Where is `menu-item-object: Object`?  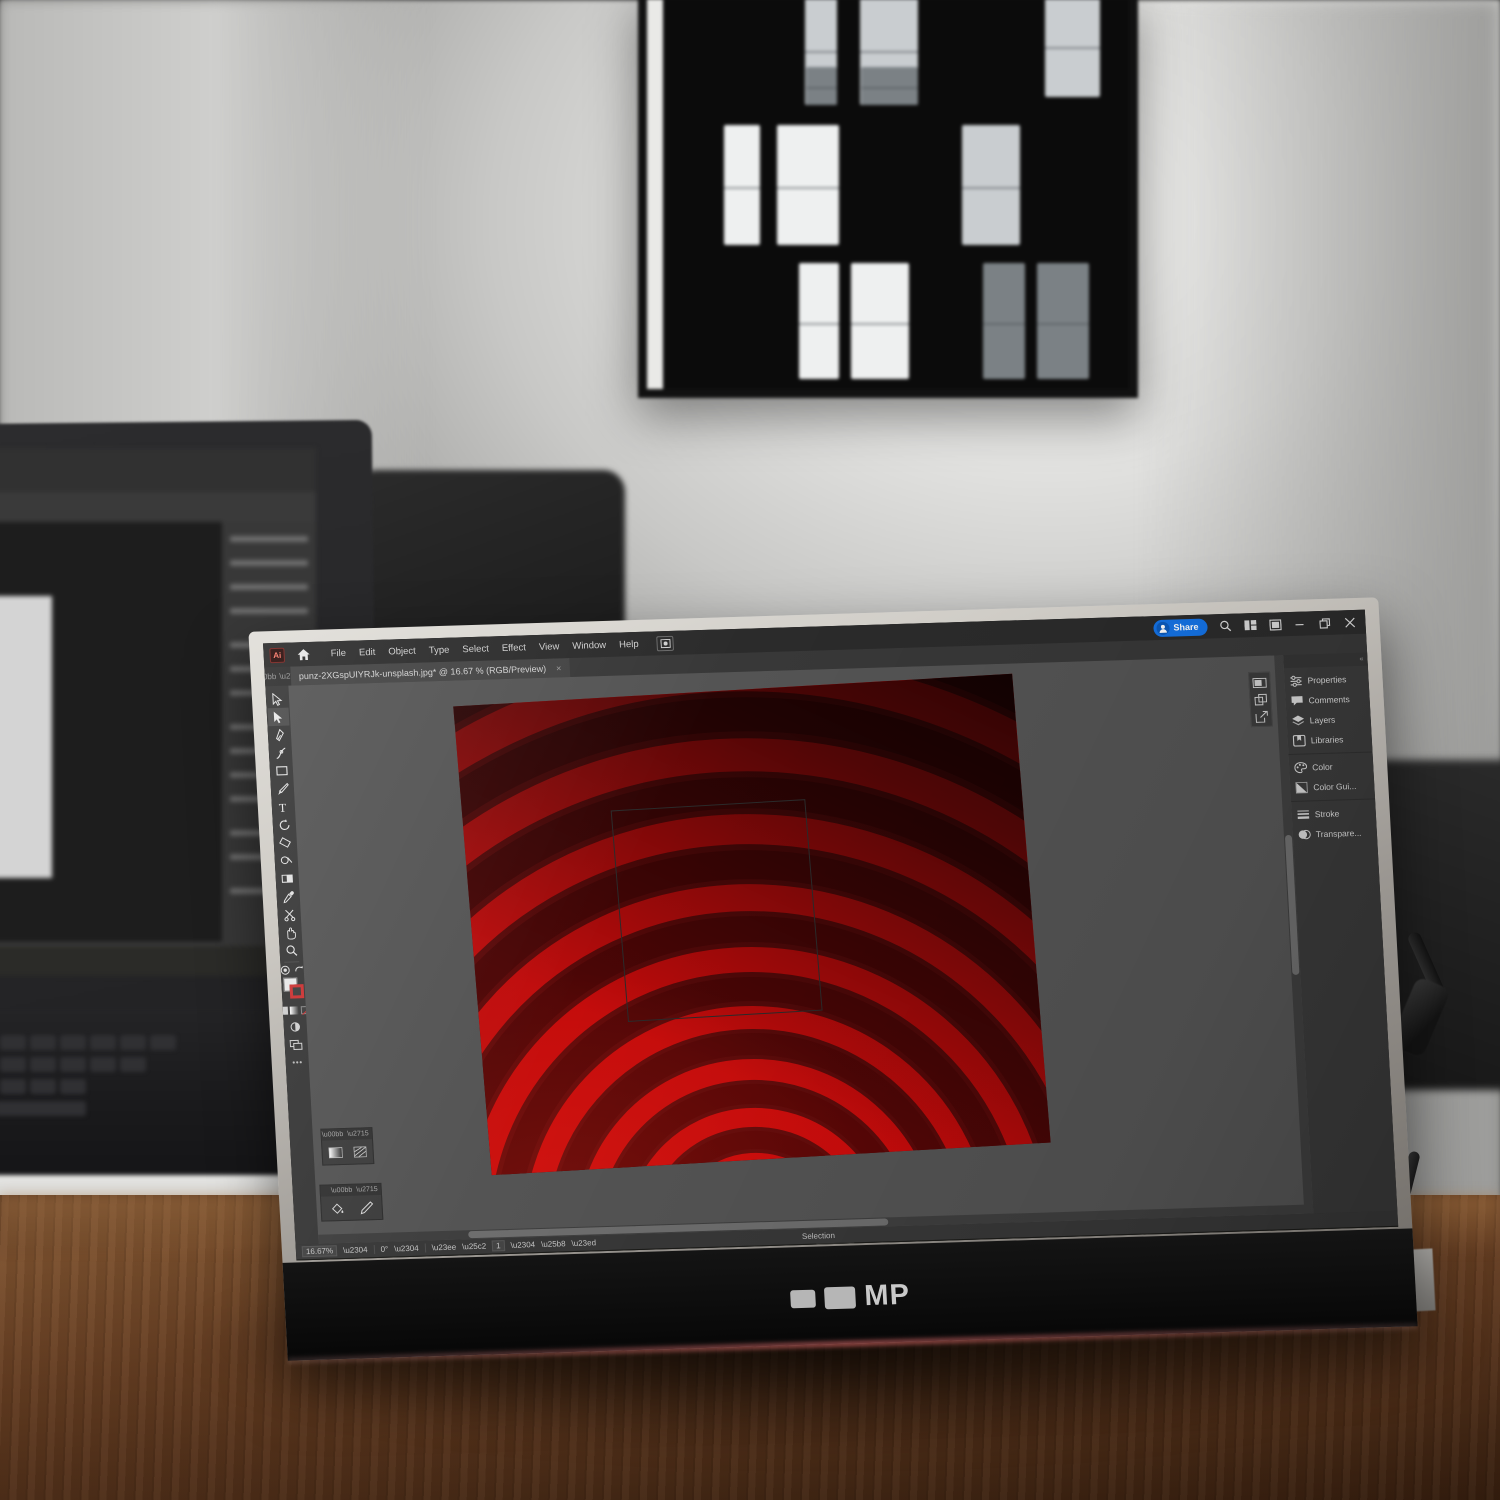
menu-item-object: Object is located at coordinates (402, 651).